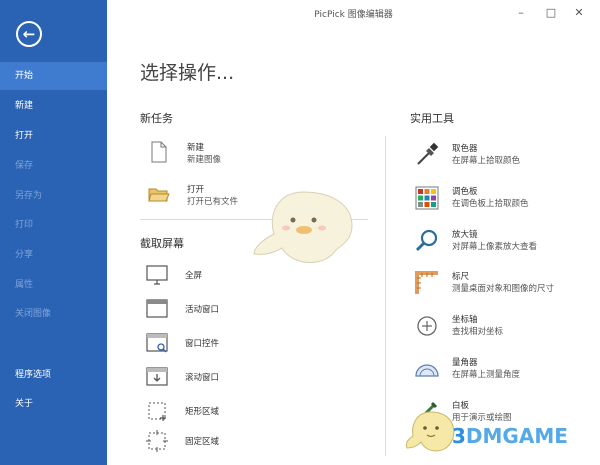 This screenshot has width=600, height=465. What do you see at coordinates (53, 106) in the screenshot?
I see `sidebar-item-new: 新建` at bounding box center [53, 106].